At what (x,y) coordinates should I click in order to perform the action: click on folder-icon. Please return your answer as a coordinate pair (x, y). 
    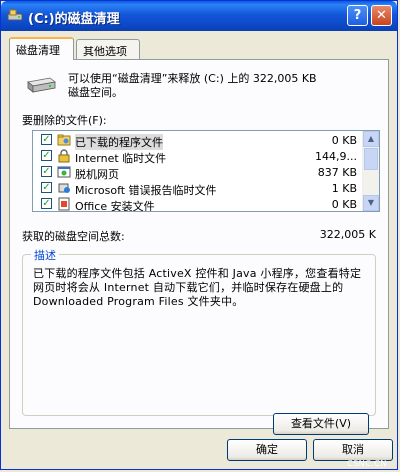
    Looking at the image, I should click on (64, 140).